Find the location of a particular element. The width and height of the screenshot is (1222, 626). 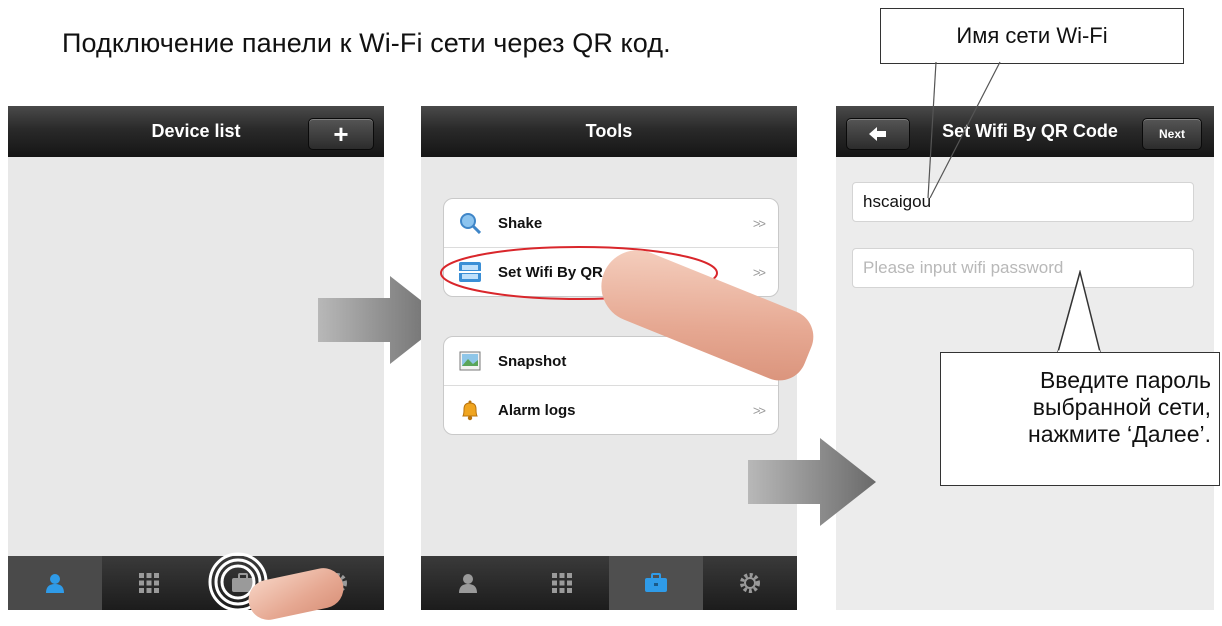

callout-line: выбранной сети, is located at coordinates (1121, 407).